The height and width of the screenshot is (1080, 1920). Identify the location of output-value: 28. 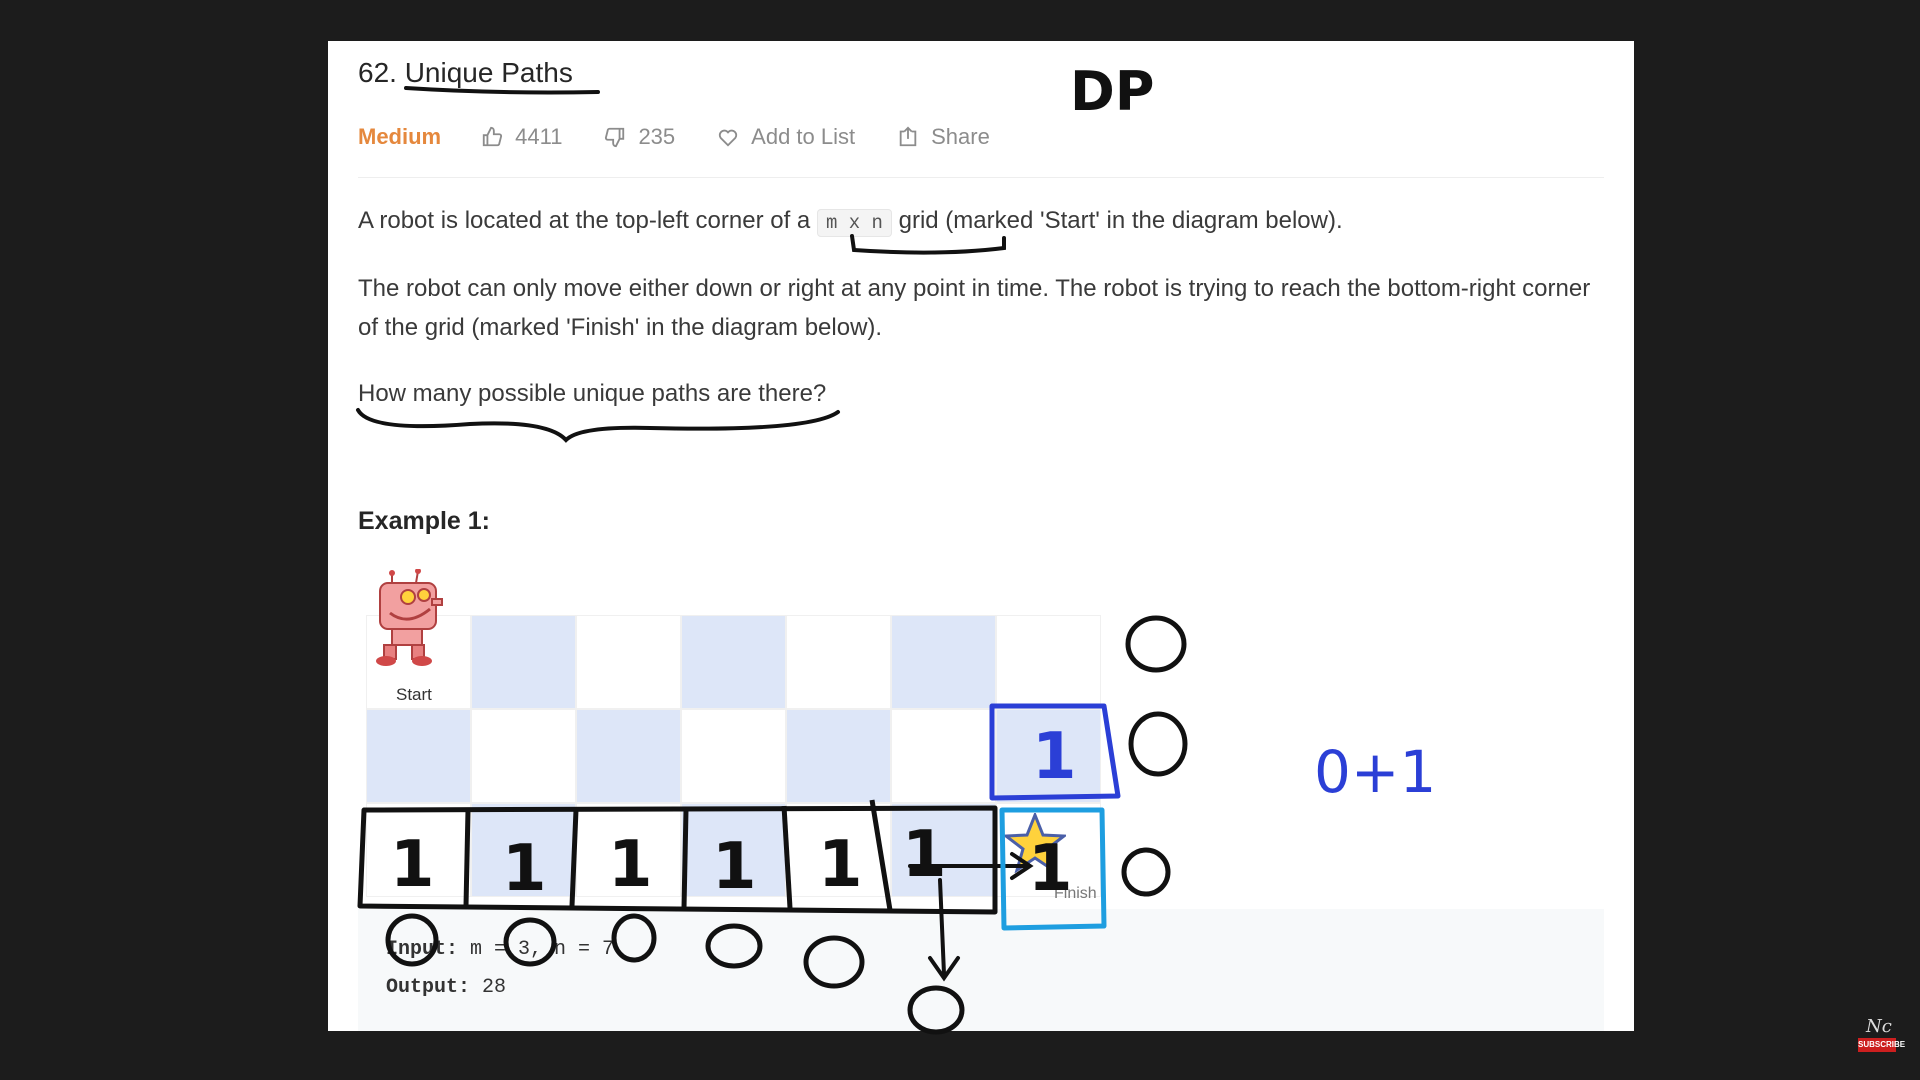
(494, 987).